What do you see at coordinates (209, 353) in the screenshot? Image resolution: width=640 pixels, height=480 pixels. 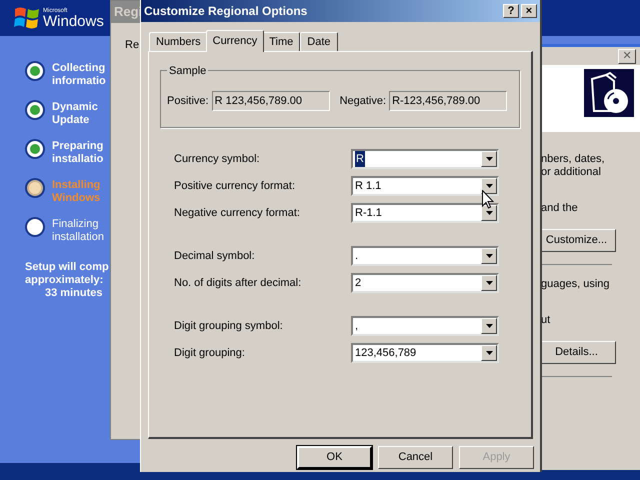 I see `field-label: Digit grouping:` at bounding box center [209, 353].